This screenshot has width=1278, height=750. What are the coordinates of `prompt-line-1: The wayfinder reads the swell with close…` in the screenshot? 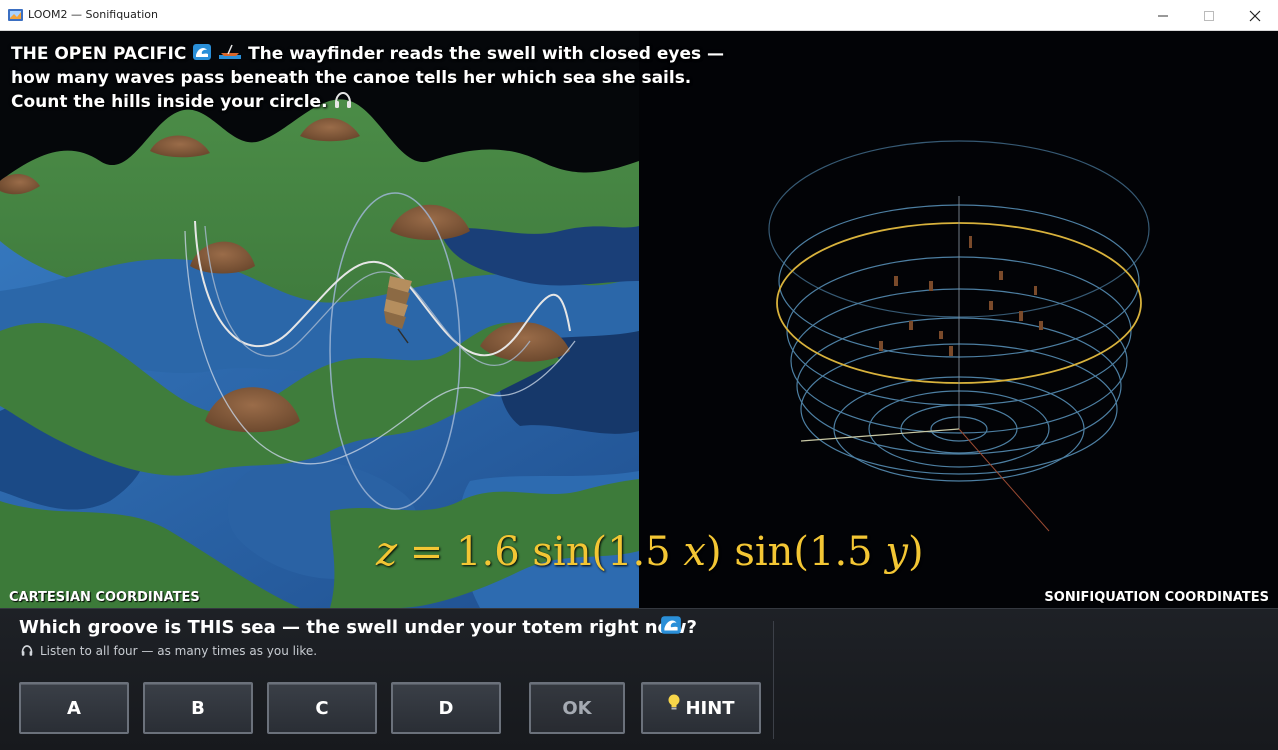 It's located at (486, 54).